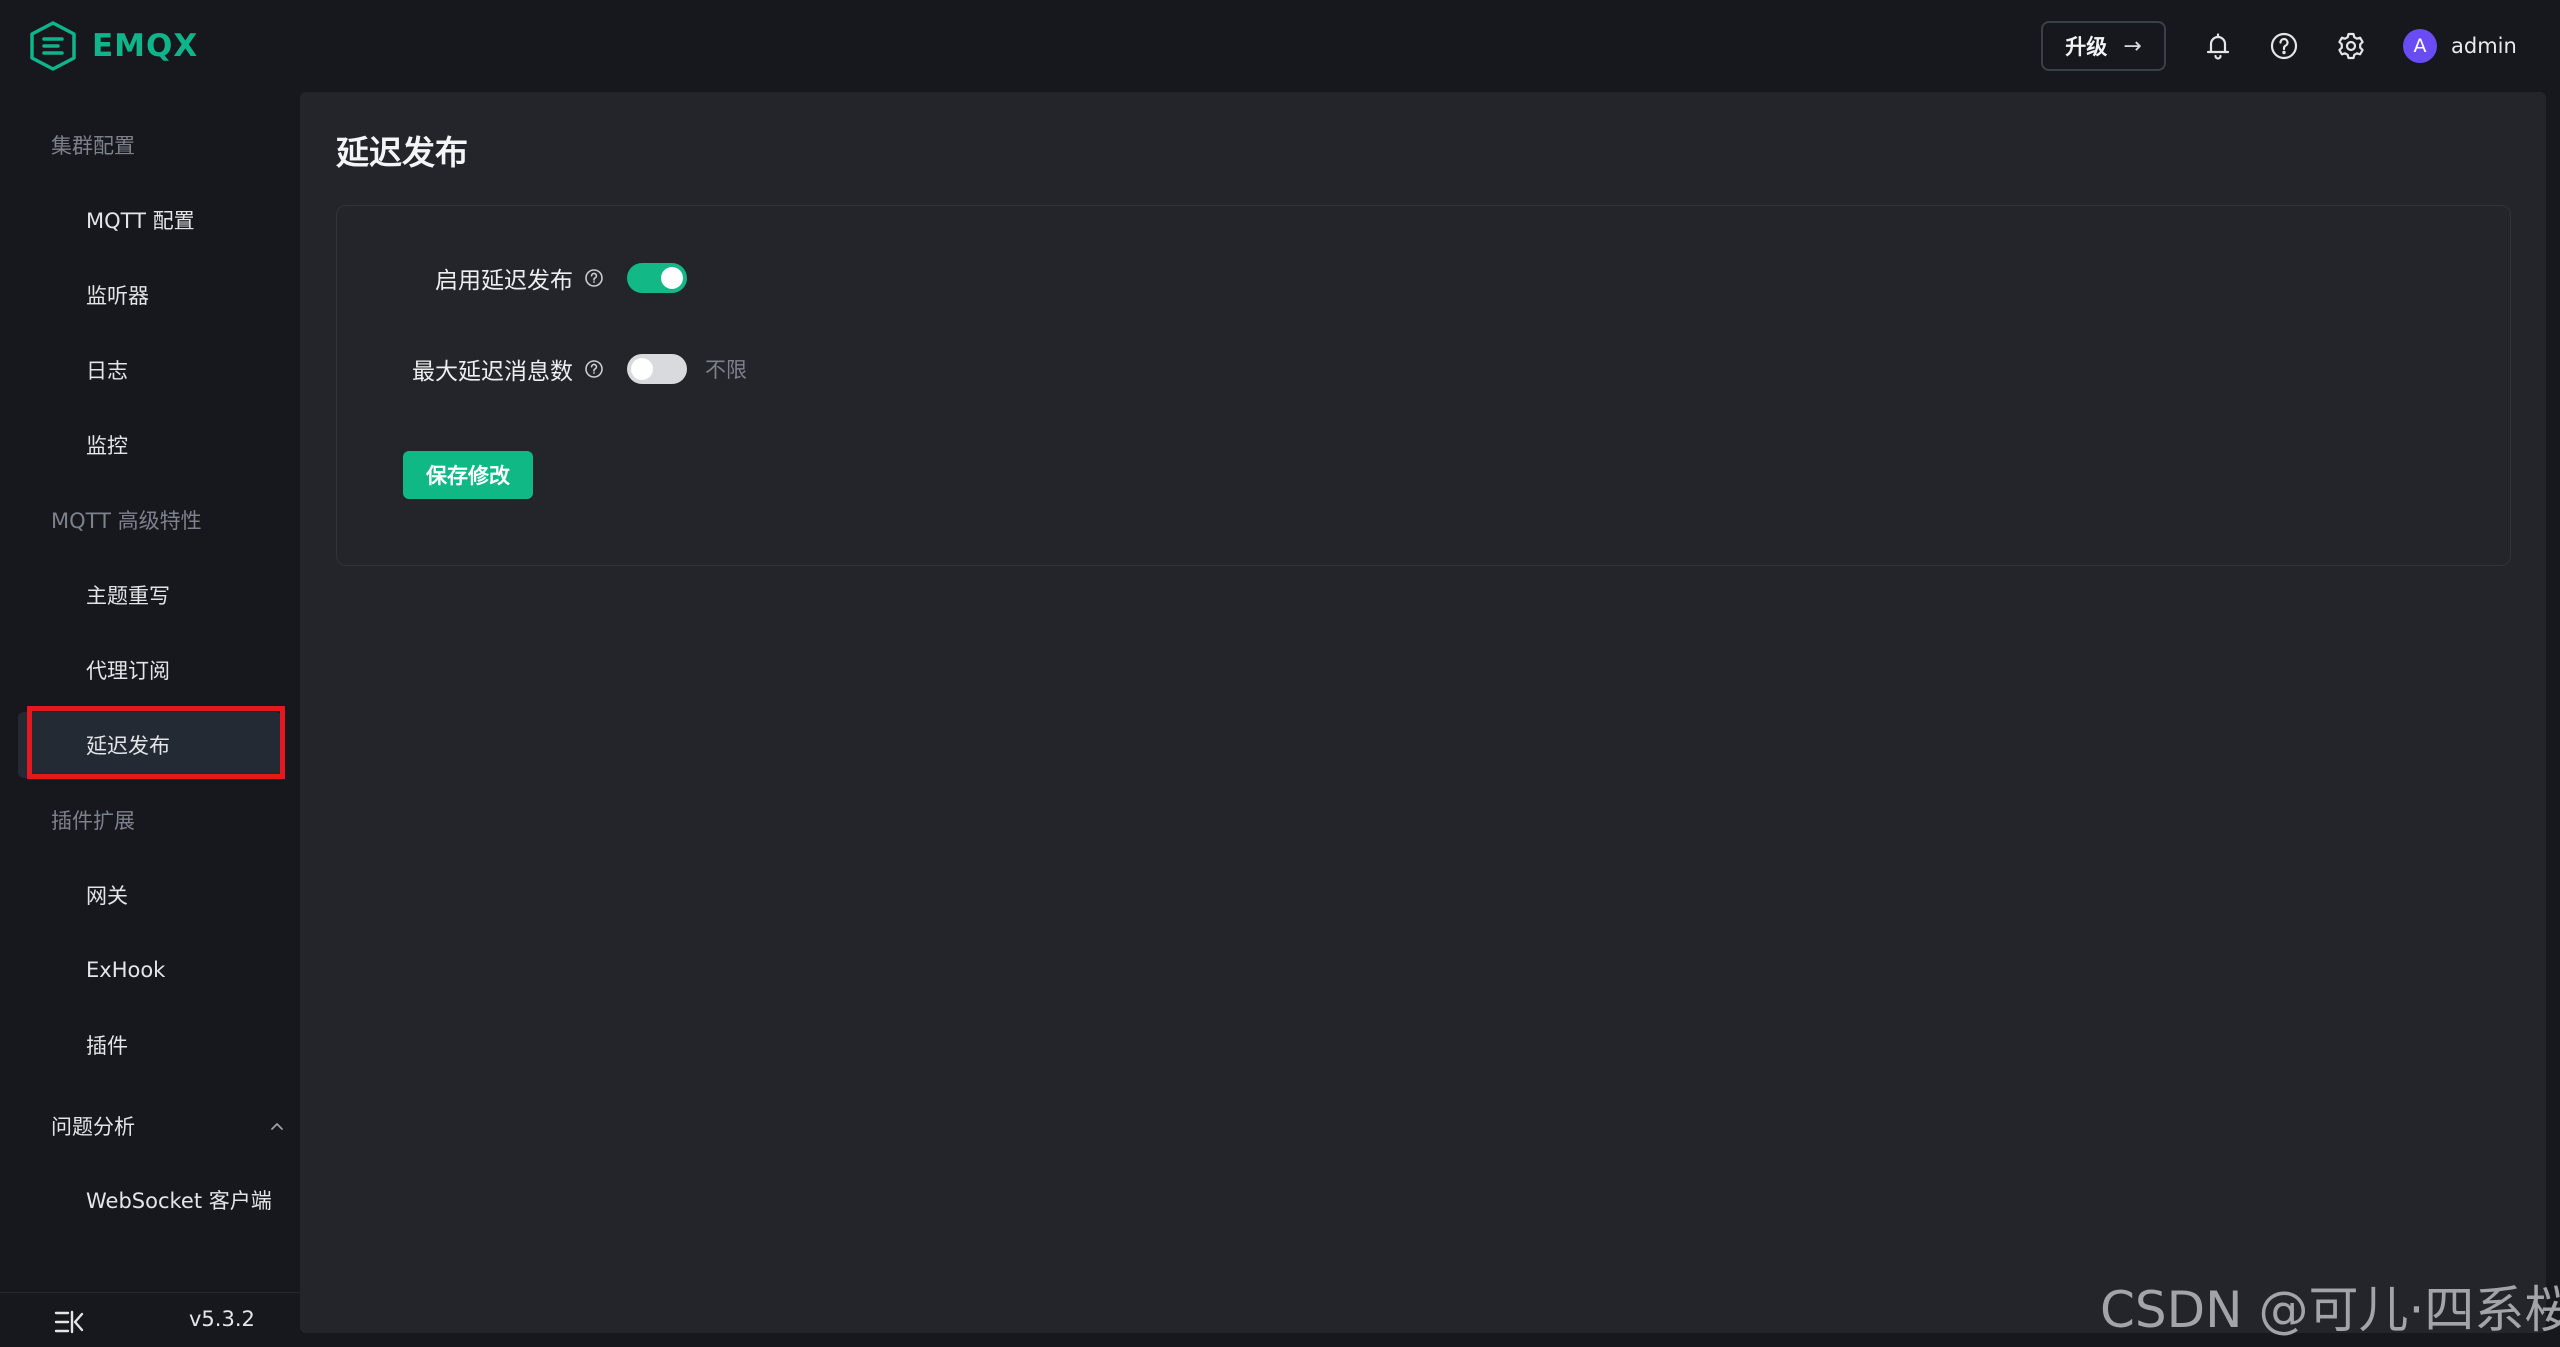 The height and width of the screenshot is (1347, 2560). What do you see at coordinates (492, 372) in the screenshot?
I see `max-messages-label: 最大延迟消息数` at bounding box center [492, 372].